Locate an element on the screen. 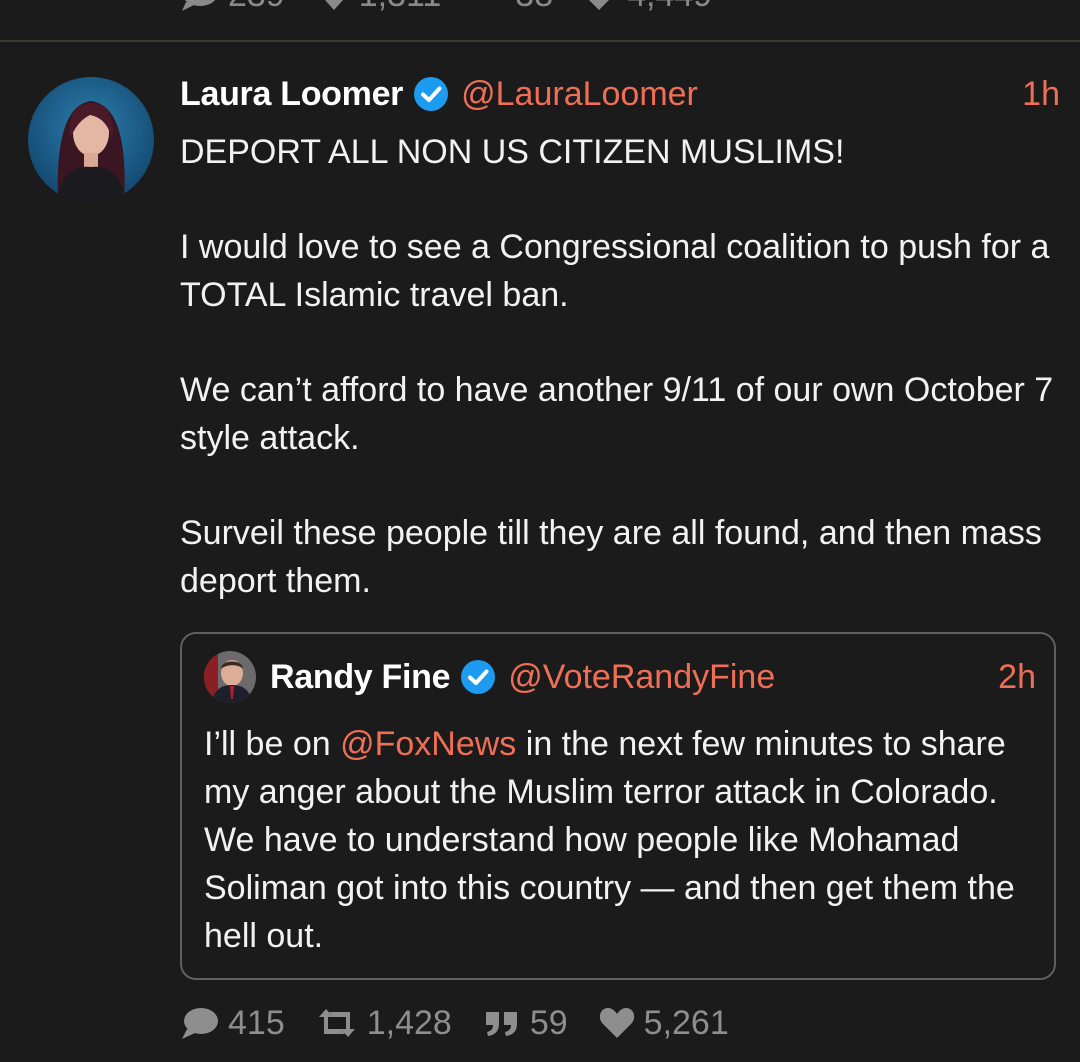 This screenshot has width=1080, height=1062. repost-button: 1,428 is located at coordinates (383, 1023).